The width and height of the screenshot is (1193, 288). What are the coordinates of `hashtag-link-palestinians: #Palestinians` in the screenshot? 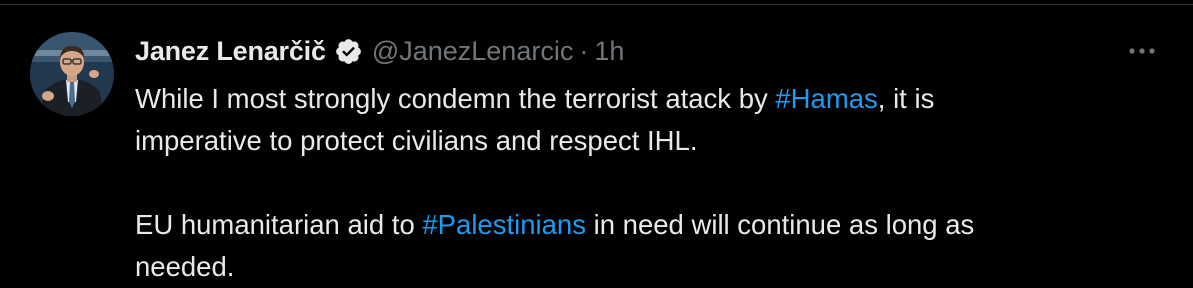 It's located at (504, 224).